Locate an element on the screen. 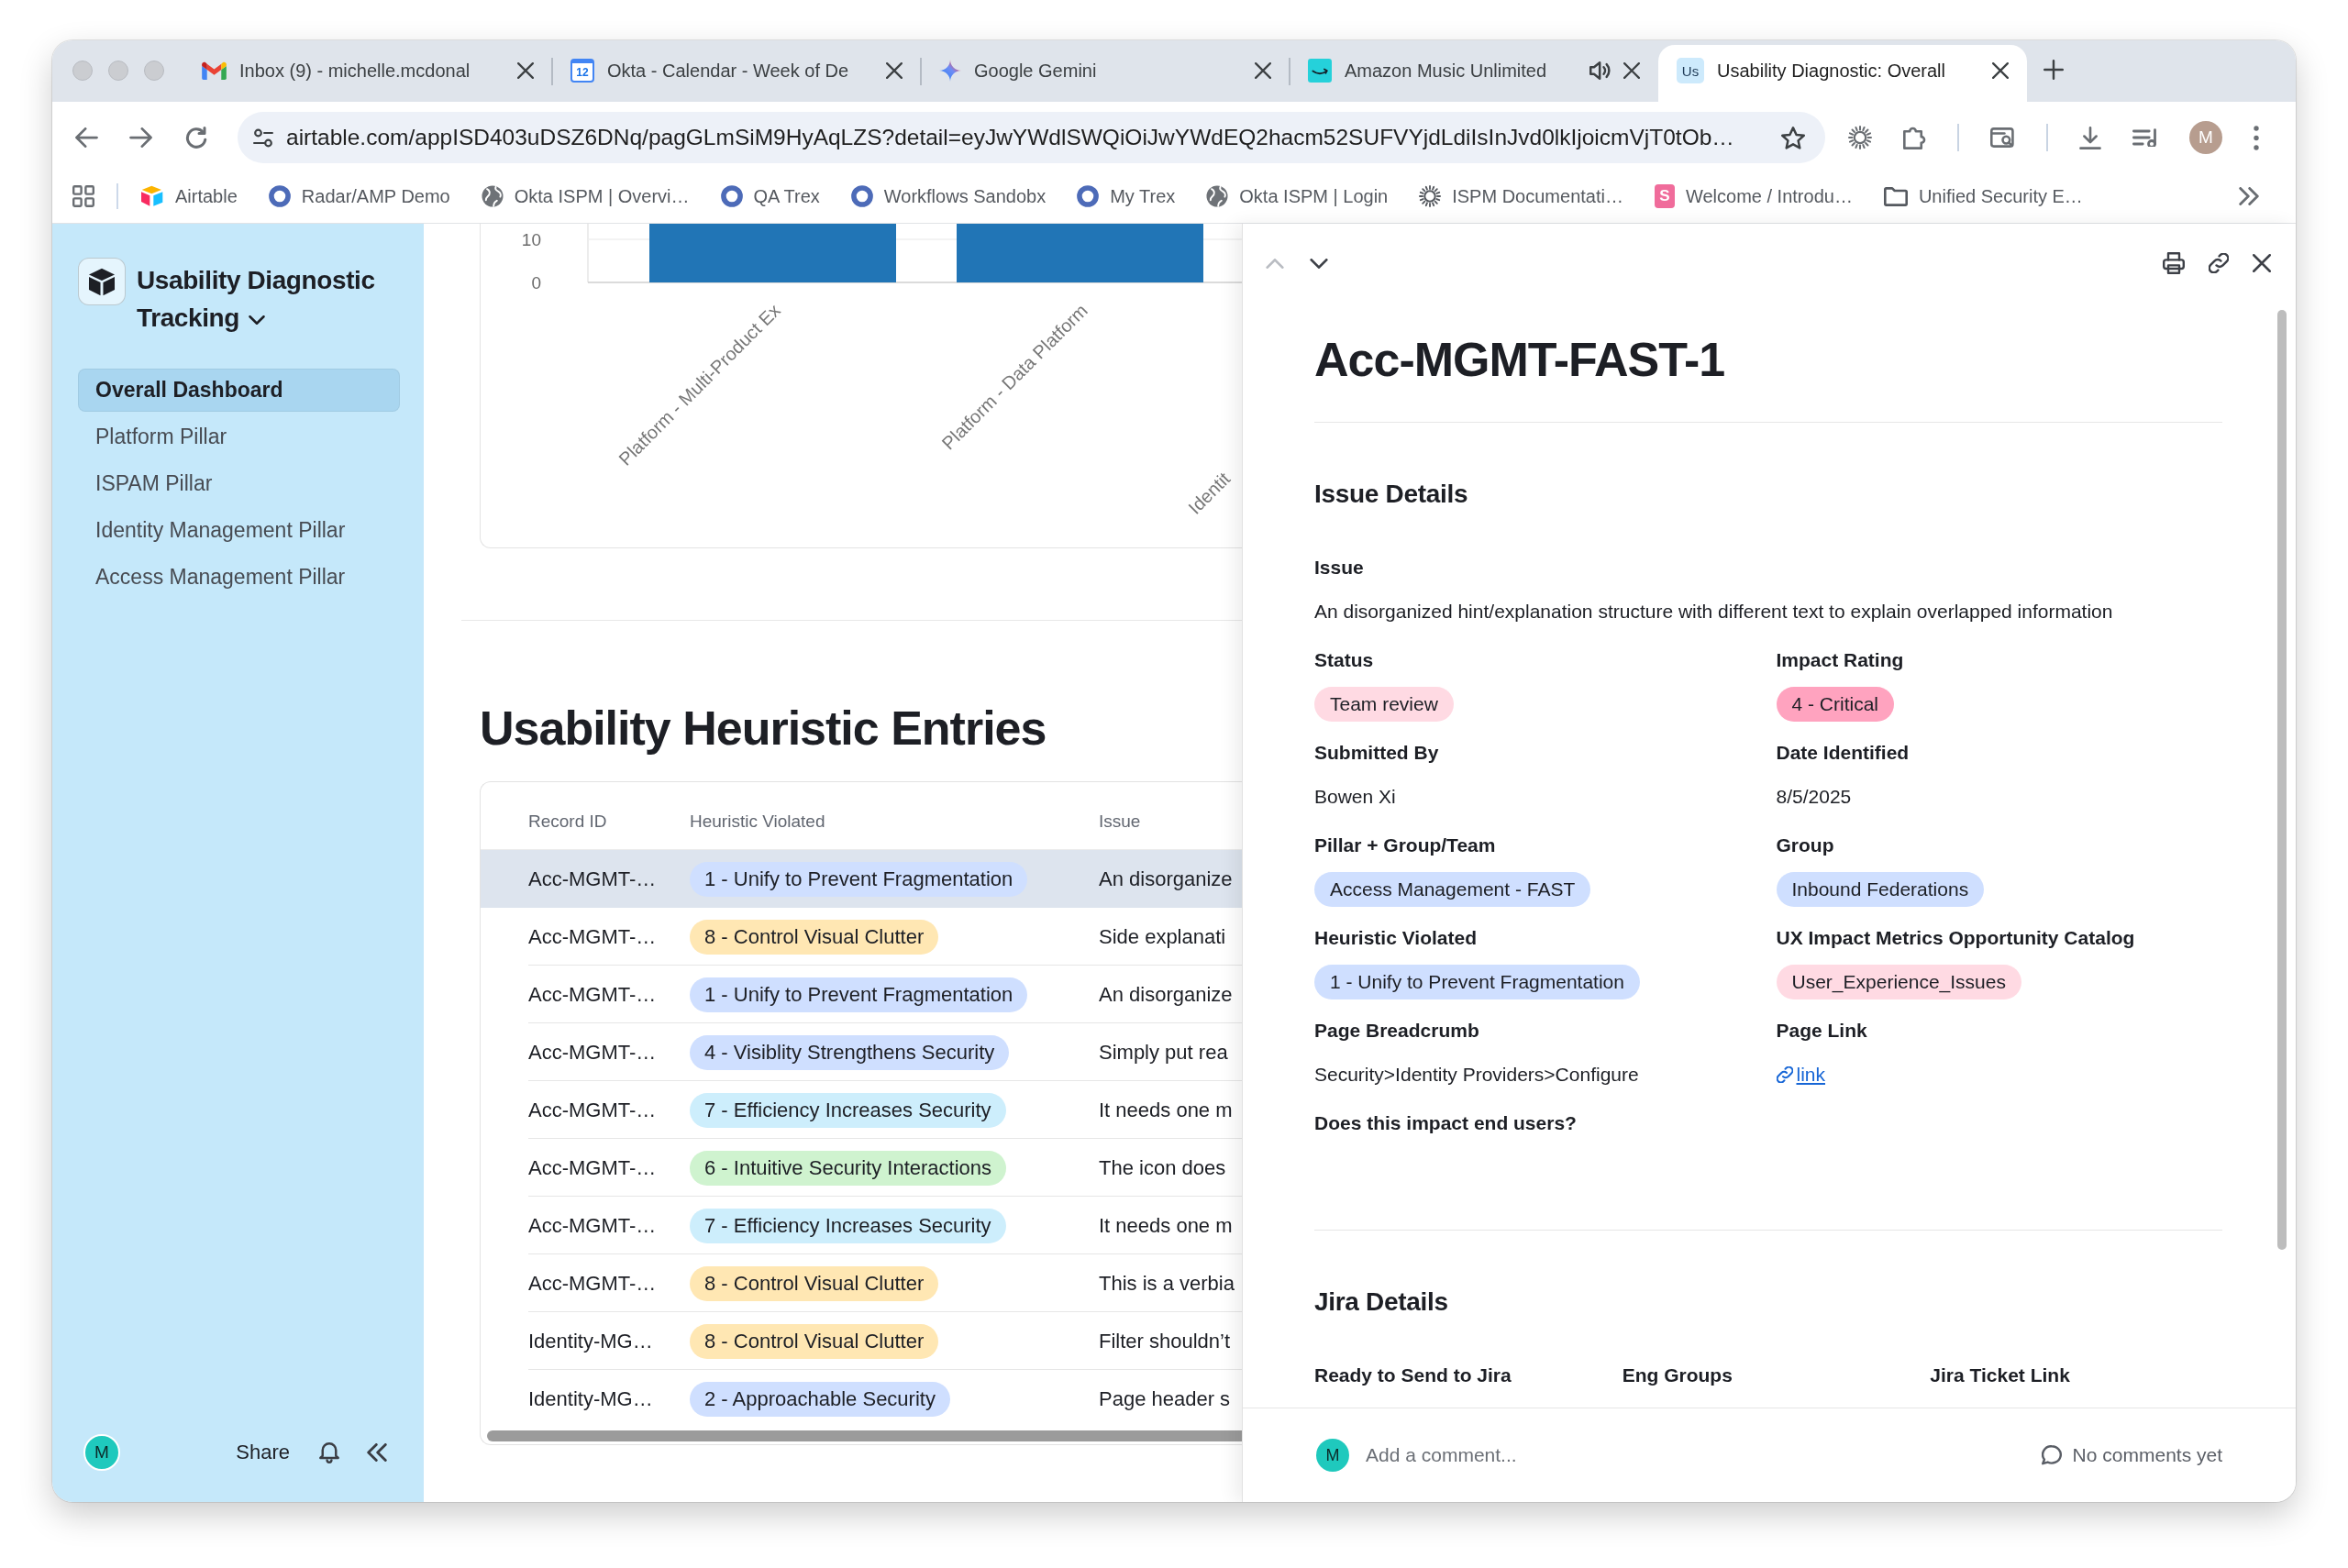 The height and width of the screenshot is (1568, 2348). puzzle-icon is located at coordinates (1915, 138).